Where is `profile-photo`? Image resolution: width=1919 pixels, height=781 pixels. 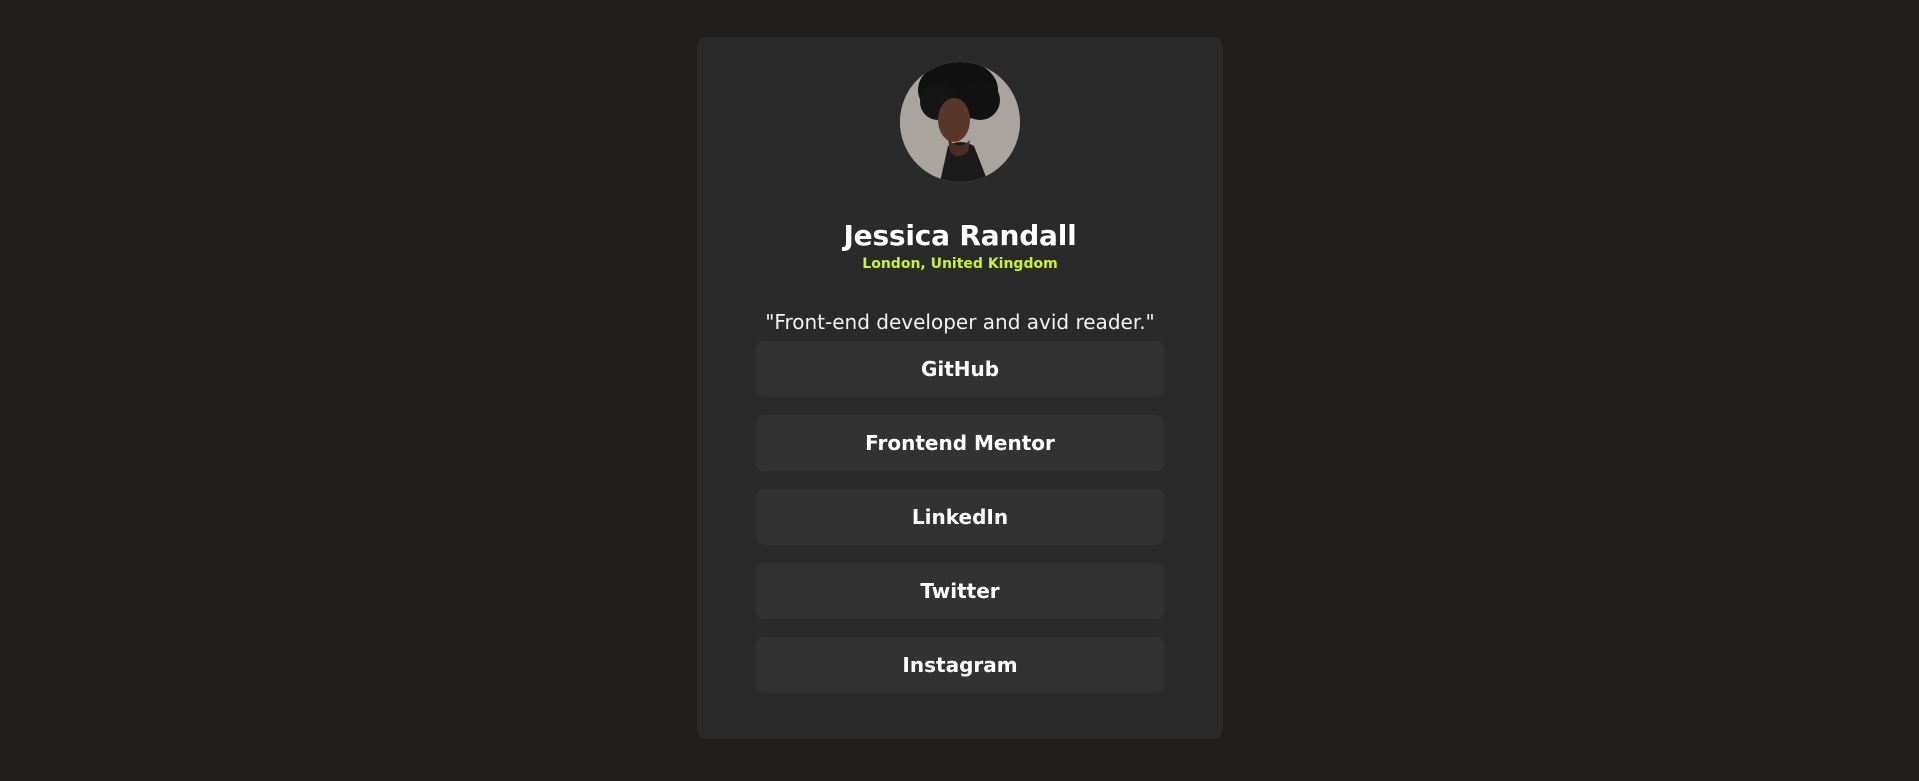 profile-photo is located at coordinates (960, 122).